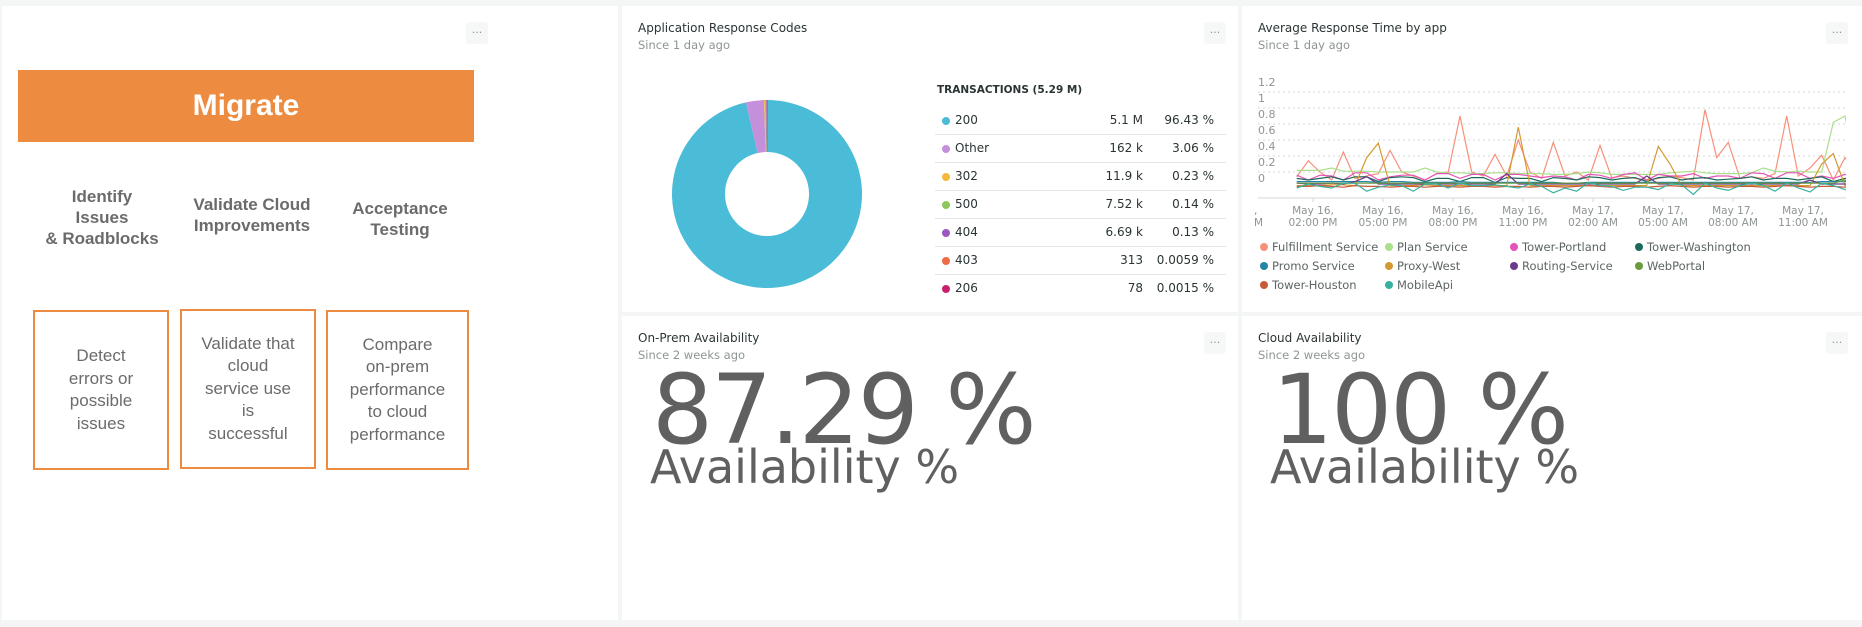  What do you see at coordinates (101, 390) in the screenshot?
I see `step-box-detect: Detect errors or possible issues` at bounding box center [101, 390].